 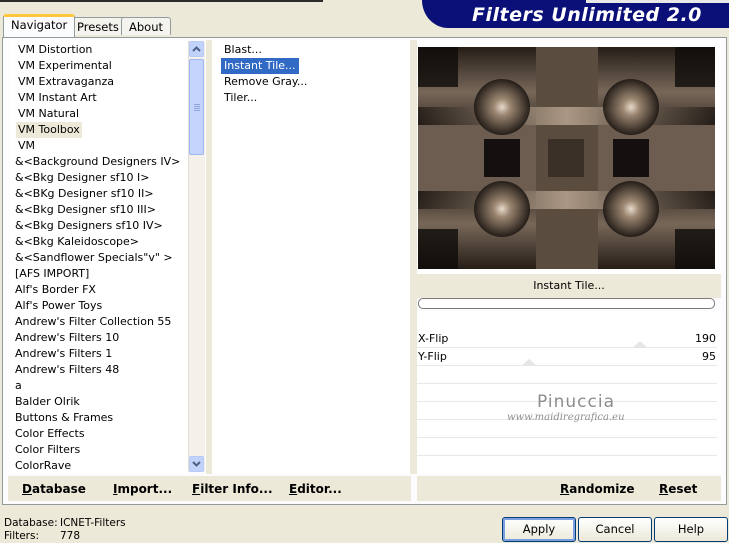 What do you see at coordinates (678, 489) in the screenshot?
I see `reset-link: Reset` at bounding box center [678, 489].